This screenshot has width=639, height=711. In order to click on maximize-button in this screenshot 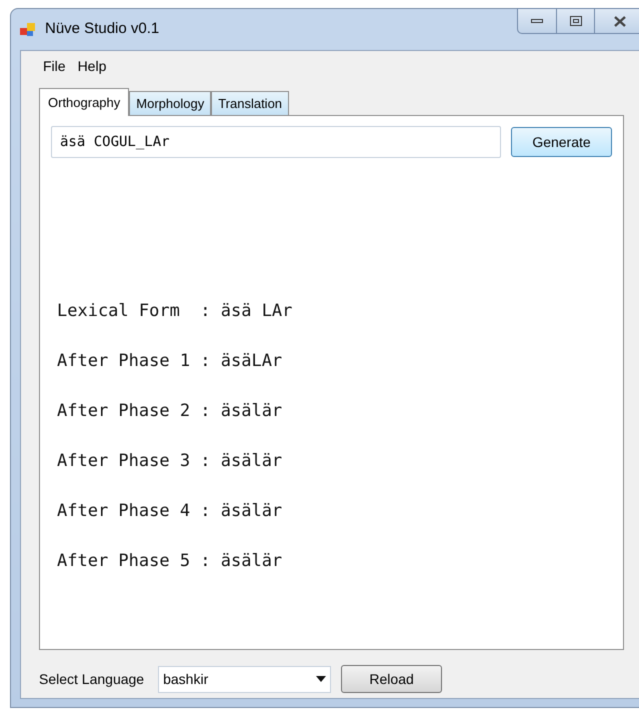, I will do `click(576, 21)`.